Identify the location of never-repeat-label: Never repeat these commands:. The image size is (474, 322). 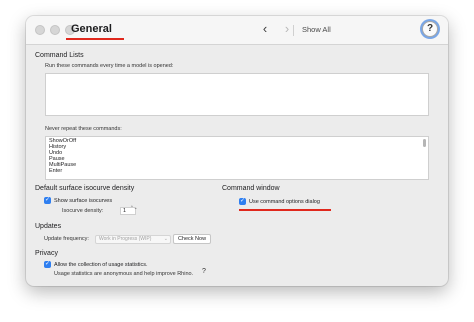
(83, 129).